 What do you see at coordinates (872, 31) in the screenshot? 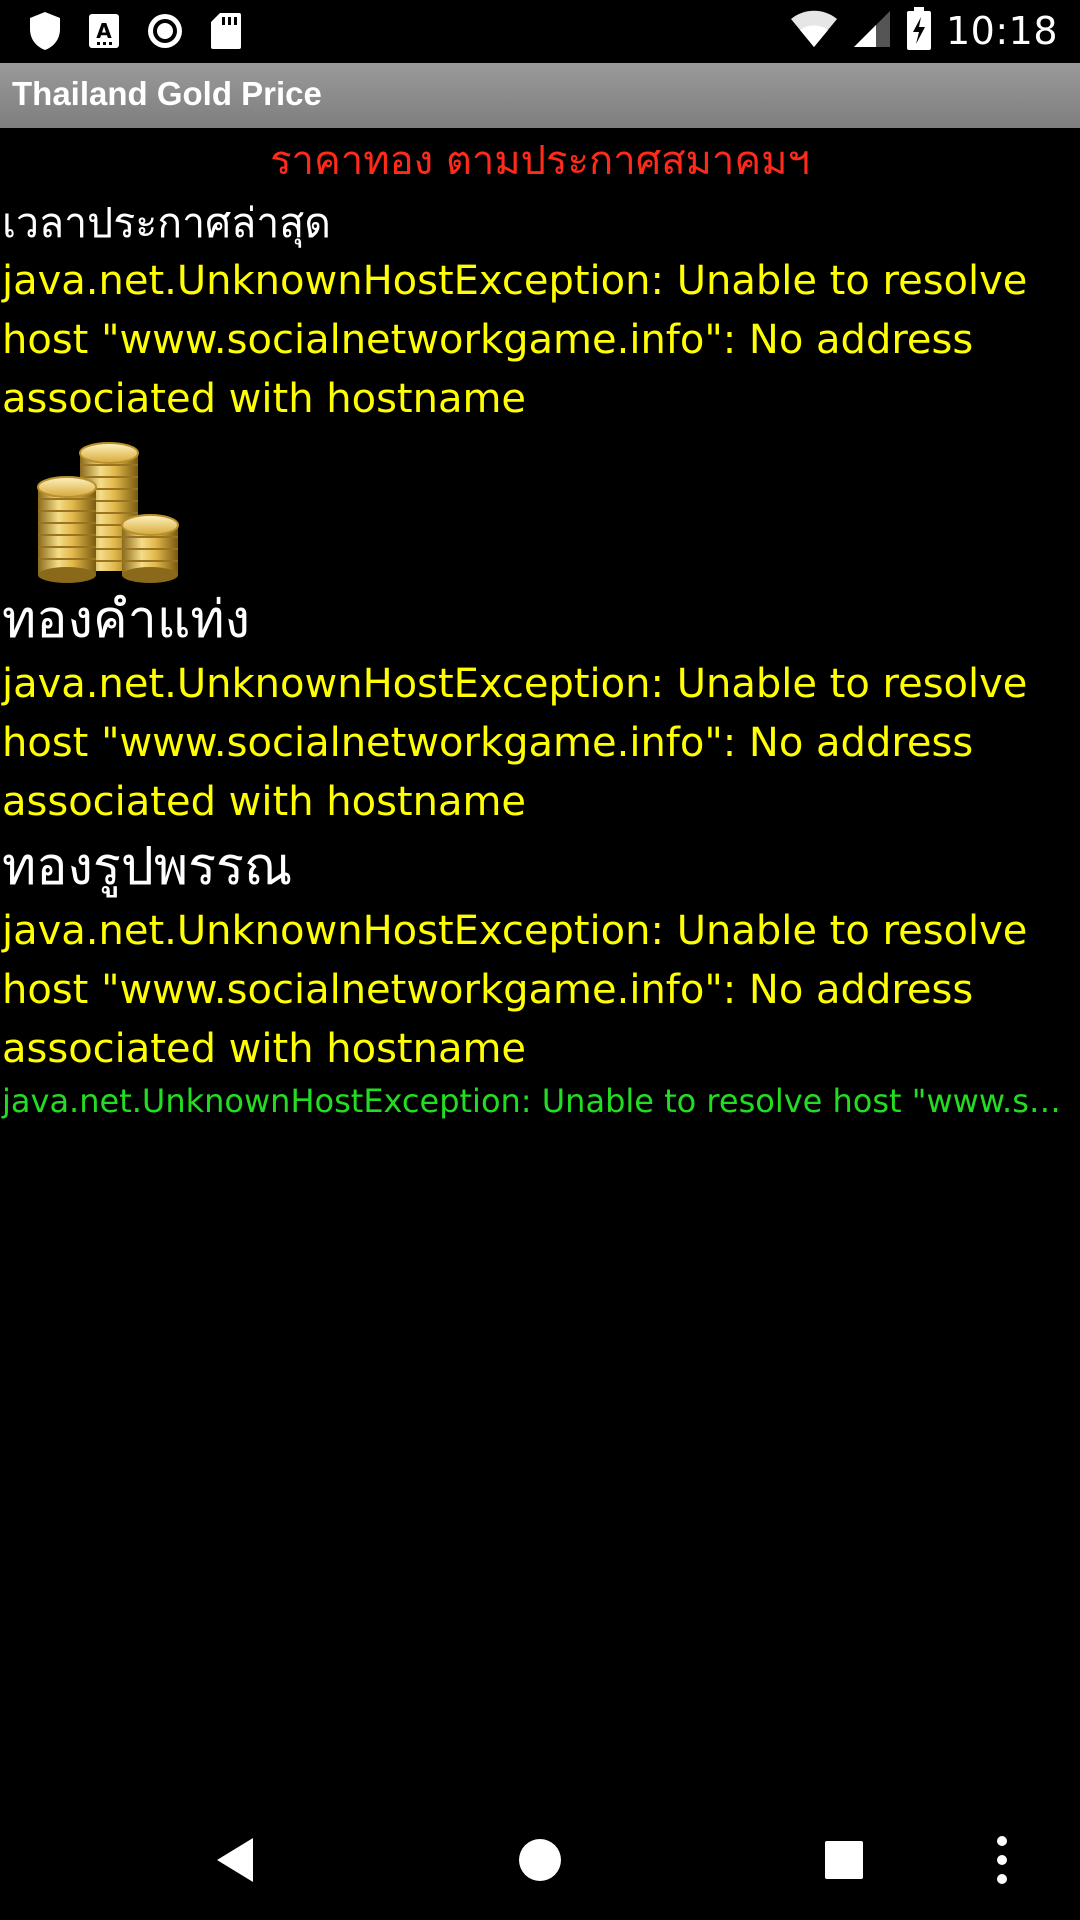
I see `signal-icon` at bounding box center [872, 31].